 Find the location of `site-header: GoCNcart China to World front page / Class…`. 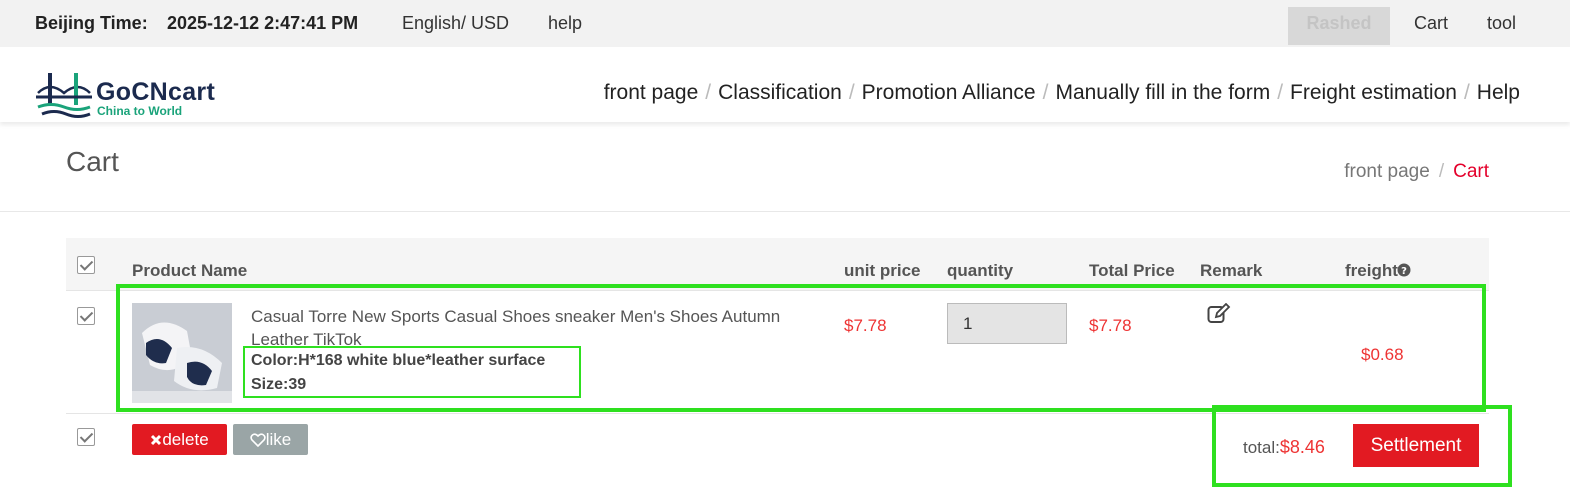

site-header: GoCNcart China to World front page / Class… is located at coordinates (785, 84).